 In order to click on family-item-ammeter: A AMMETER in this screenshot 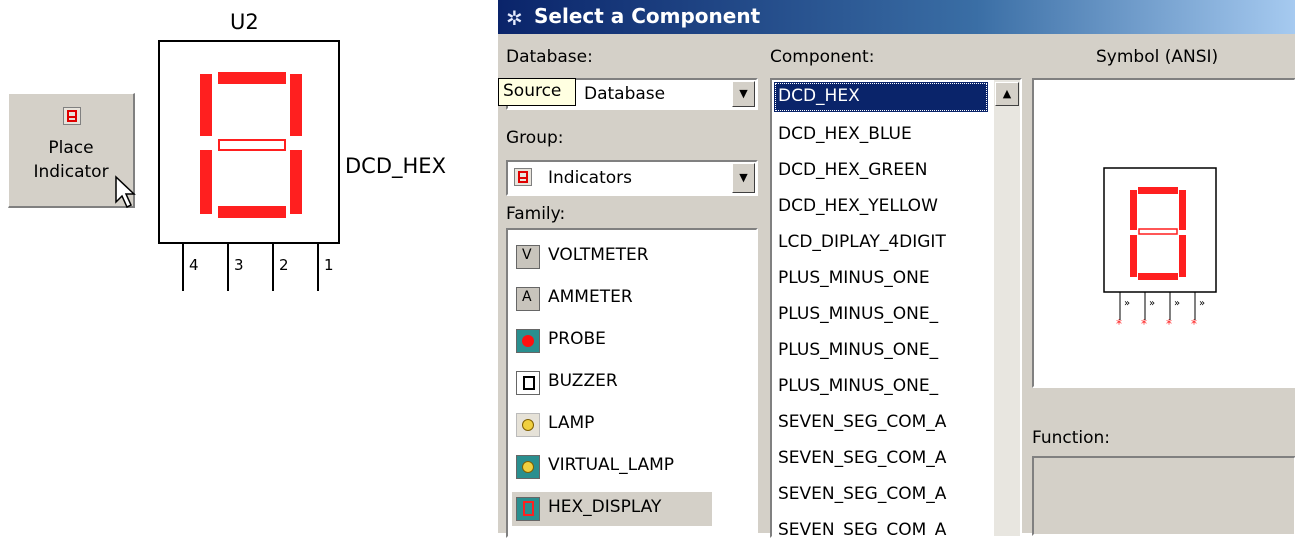, I will do `click(627, 299)`.